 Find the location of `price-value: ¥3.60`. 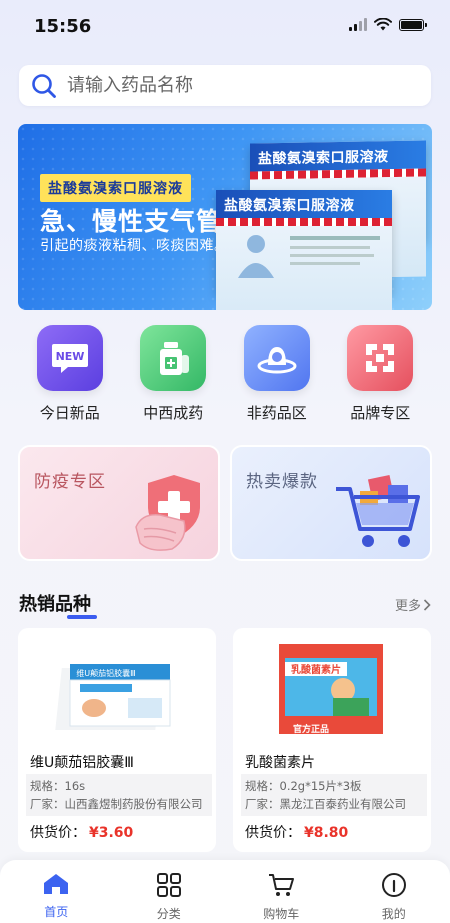

price-value: ¥3.60 is located at coordinates (111, 833).